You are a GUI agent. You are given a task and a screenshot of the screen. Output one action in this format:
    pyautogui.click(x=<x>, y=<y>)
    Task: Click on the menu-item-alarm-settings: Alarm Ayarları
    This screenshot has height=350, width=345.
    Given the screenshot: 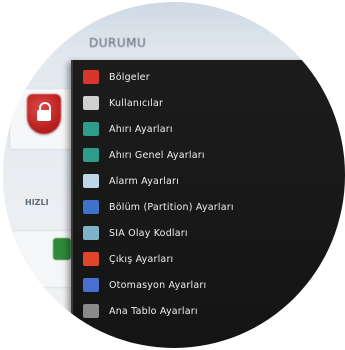 What is the action you would take?
    pyautogui.click(x=214, y=181)
    